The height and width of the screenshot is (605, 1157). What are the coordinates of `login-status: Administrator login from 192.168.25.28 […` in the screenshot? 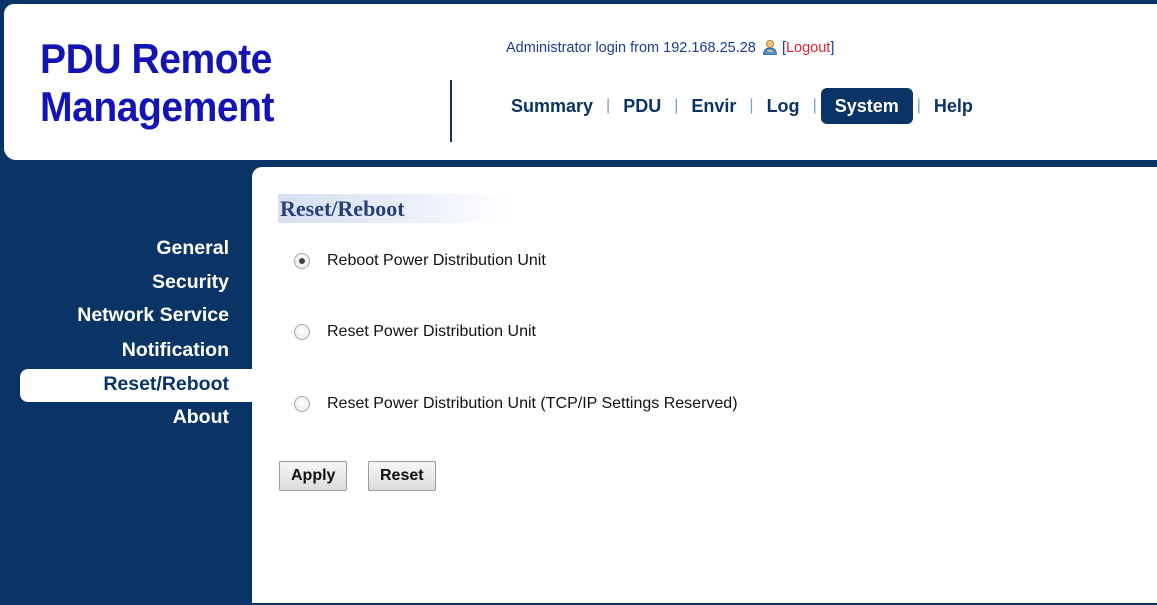 It's located at (670, 47).